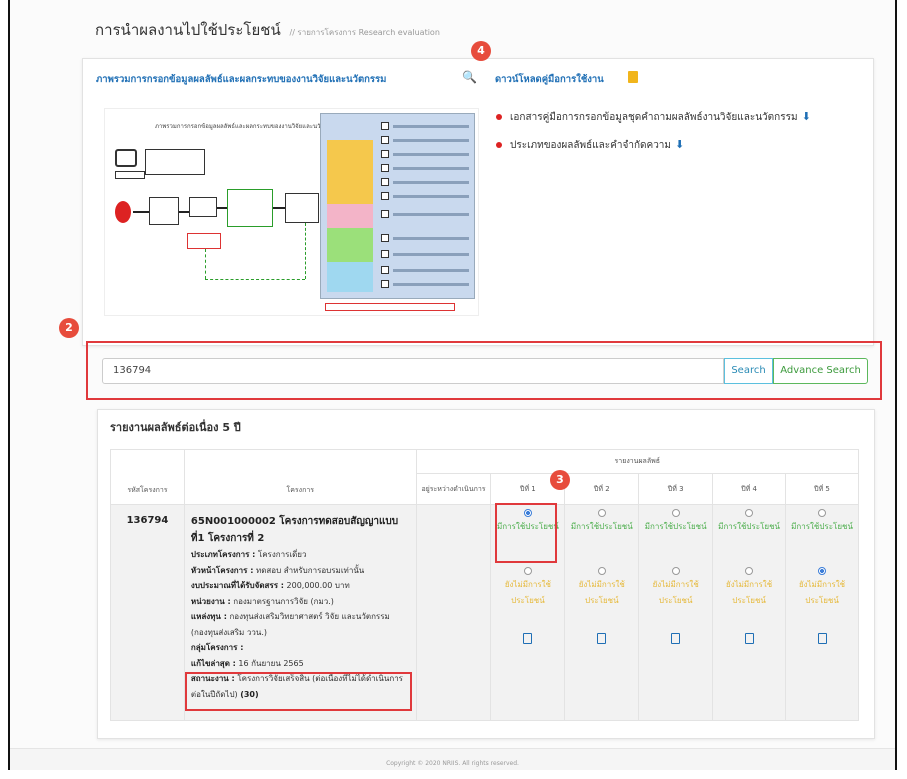  I want to click on highlight-year1-option, so click(526, 533).